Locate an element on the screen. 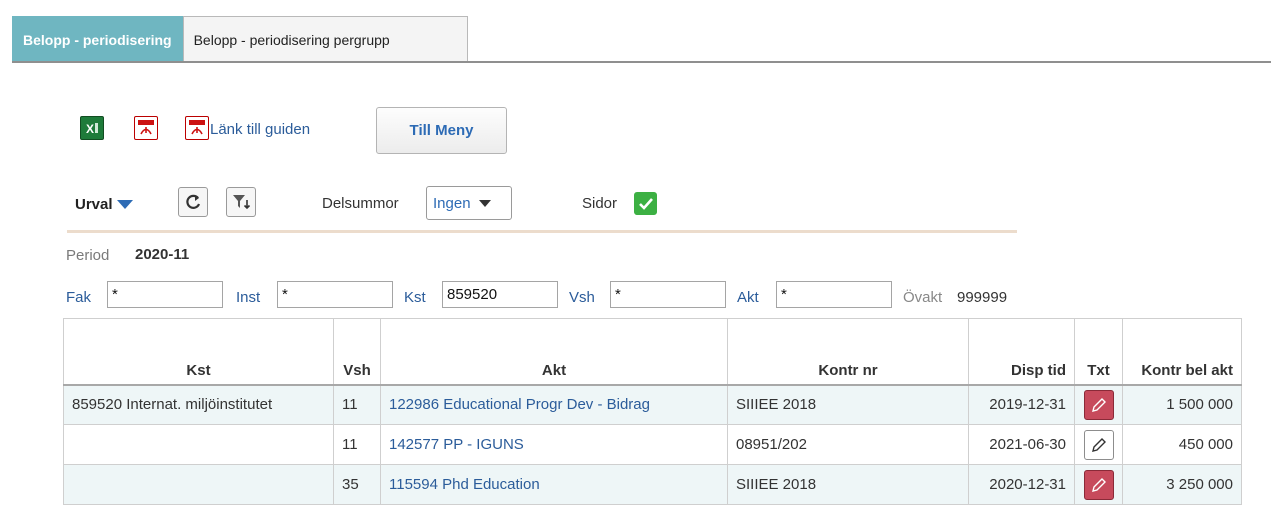  col-header-kontr-bel-akt: Kontr bel akt is located at coordinates (1182, 352).